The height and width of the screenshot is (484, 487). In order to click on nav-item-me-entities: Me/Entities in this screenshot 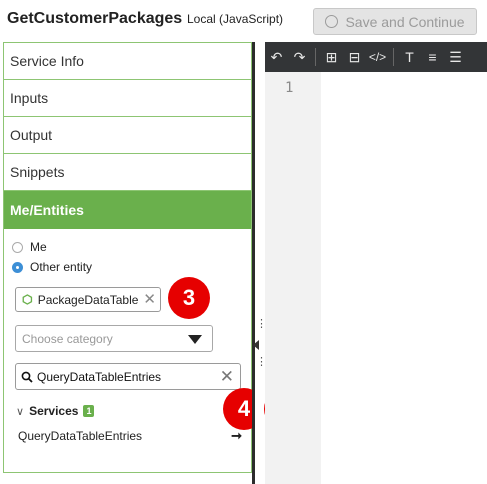, I will do `click(127, 210)`.